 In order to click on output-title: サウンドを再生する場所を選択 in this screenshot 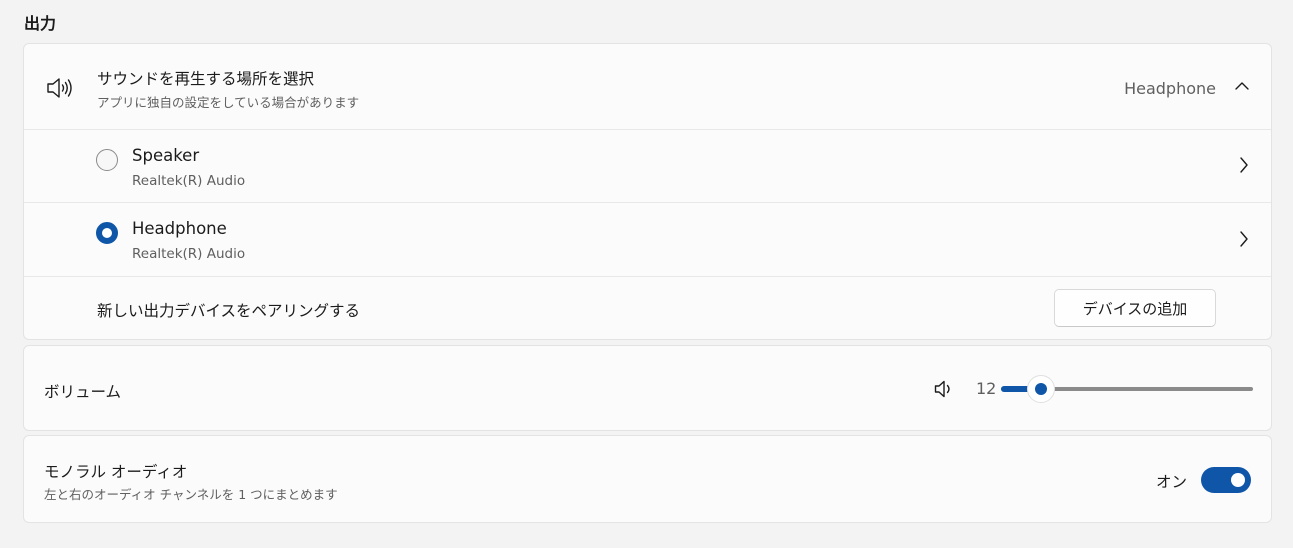, I will do `click(206, 79)`.